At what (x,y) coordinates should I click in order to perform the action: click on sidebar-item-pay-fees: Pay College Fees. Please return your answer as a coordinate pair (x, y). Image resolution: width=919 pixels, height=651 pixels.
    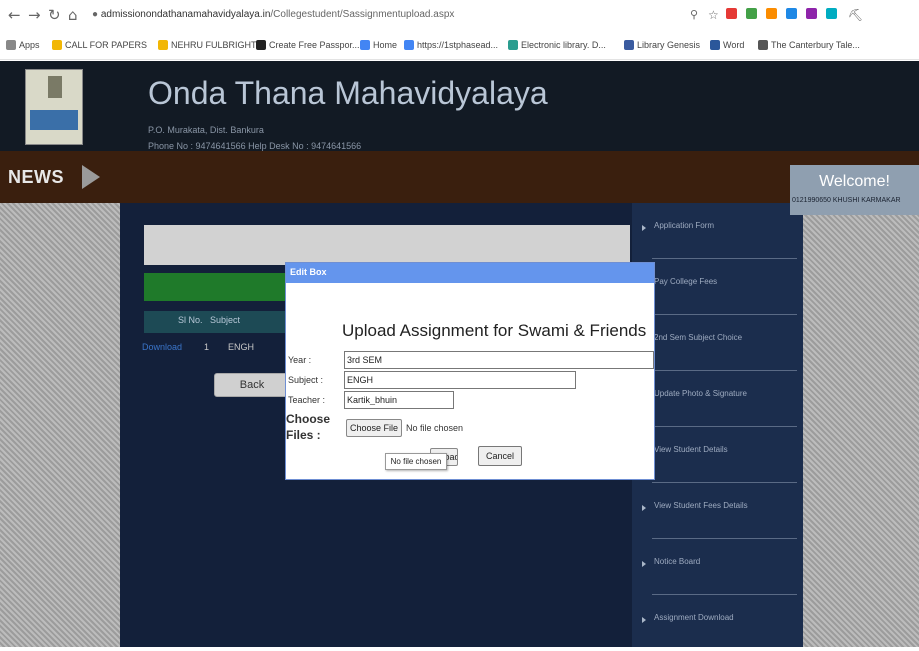
    Looking at the image, I should click on (717, 287).